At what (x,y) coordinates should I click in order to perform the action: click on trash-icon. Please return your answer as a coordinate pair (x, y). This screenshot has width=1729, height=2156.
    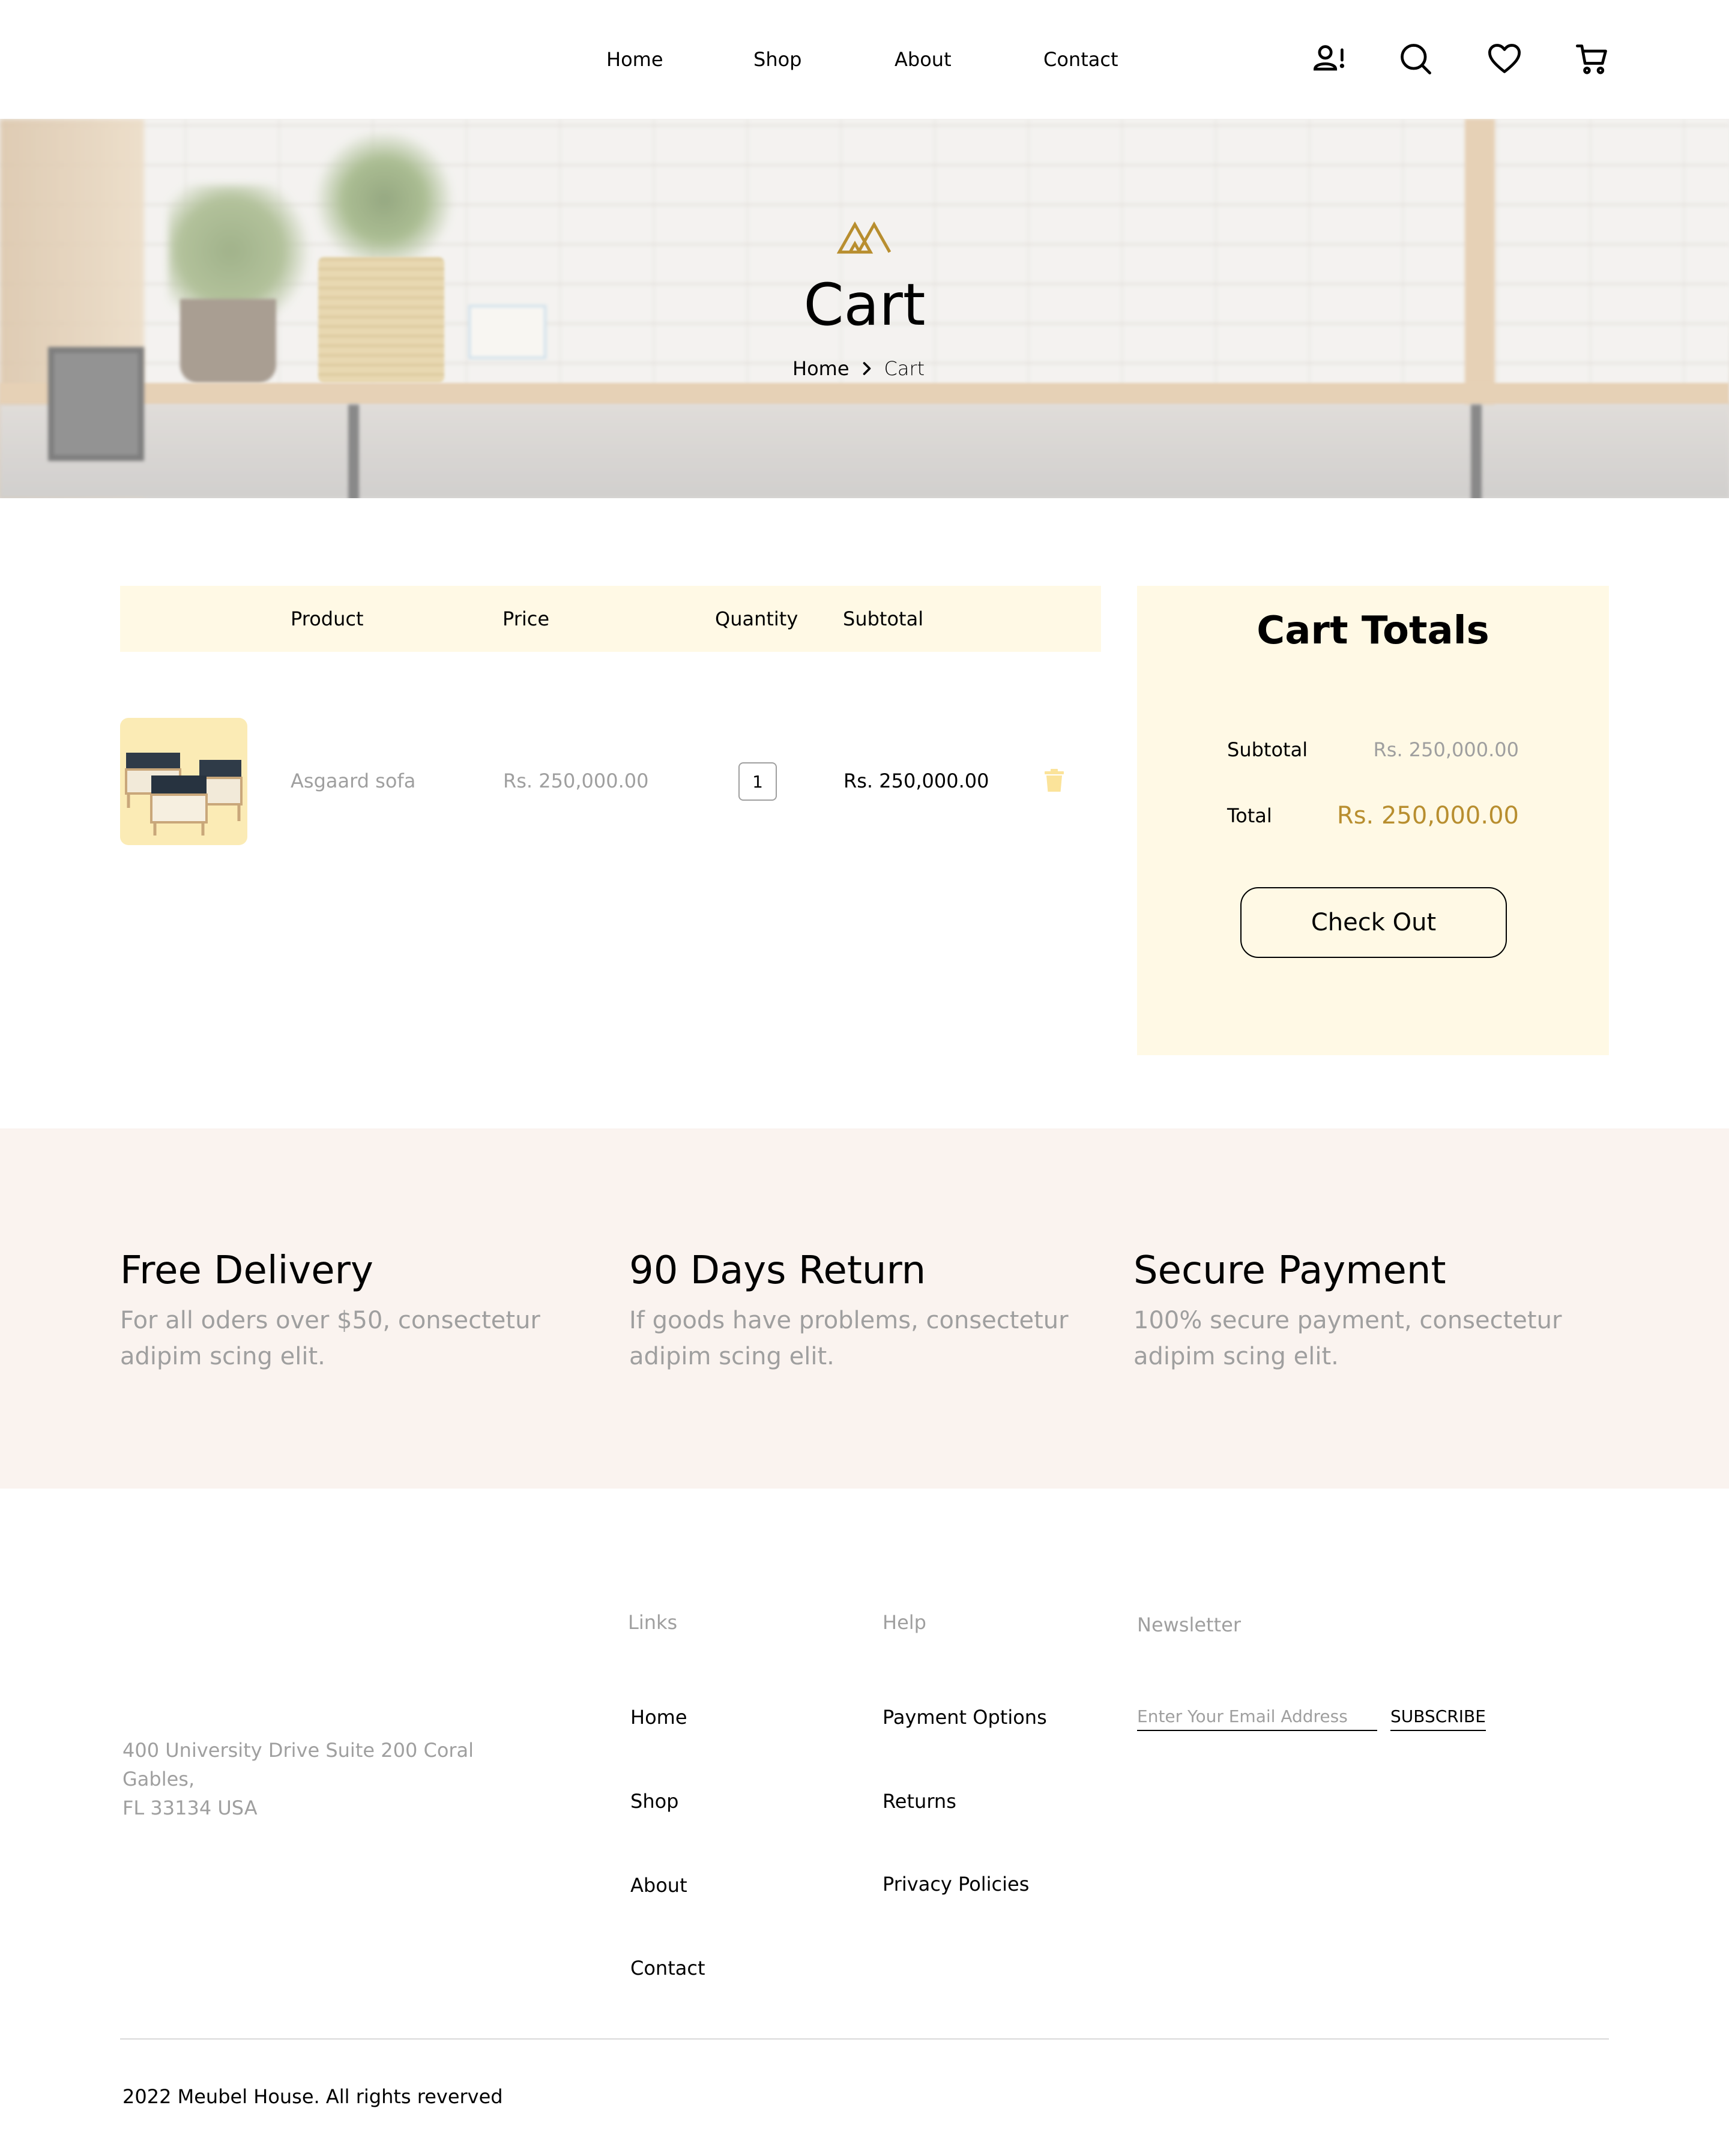
    Looking at the image, I should click on (1054, 780).